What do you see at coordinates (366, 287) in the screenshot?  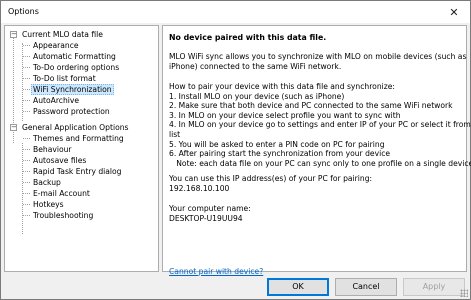 I see `cancel-button: Cancel` at bounding box center [366, 287].